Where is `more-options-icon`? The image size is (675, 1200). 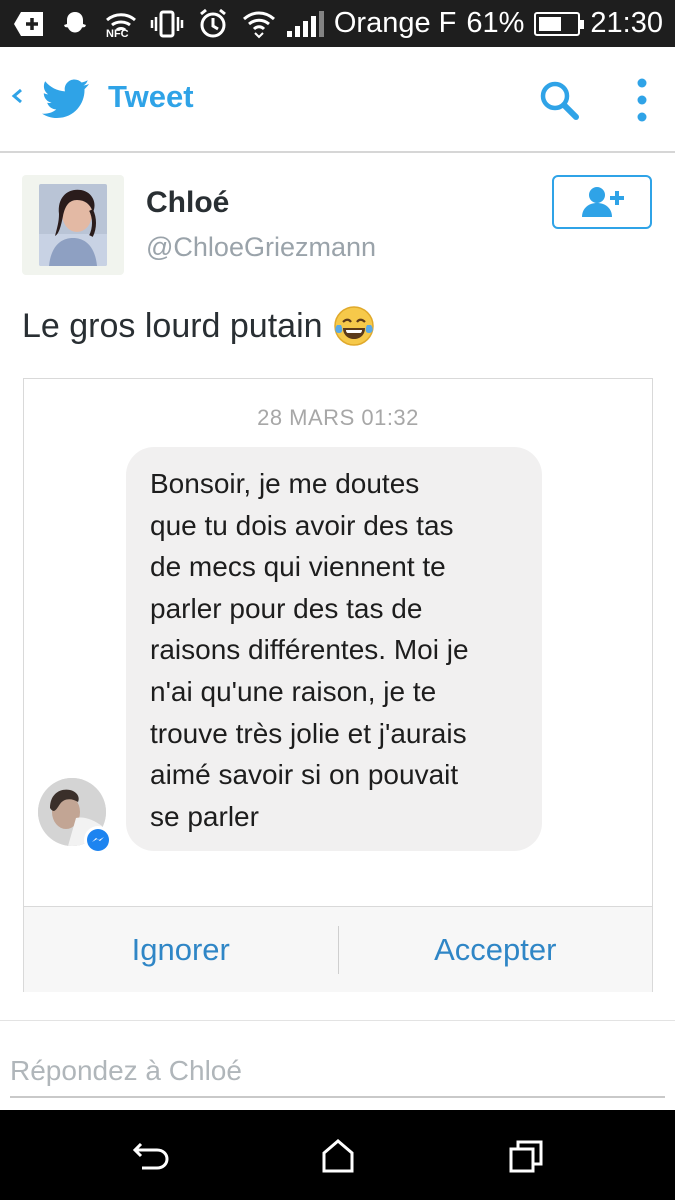
more-options-icon is located at coordinates (642, 100).